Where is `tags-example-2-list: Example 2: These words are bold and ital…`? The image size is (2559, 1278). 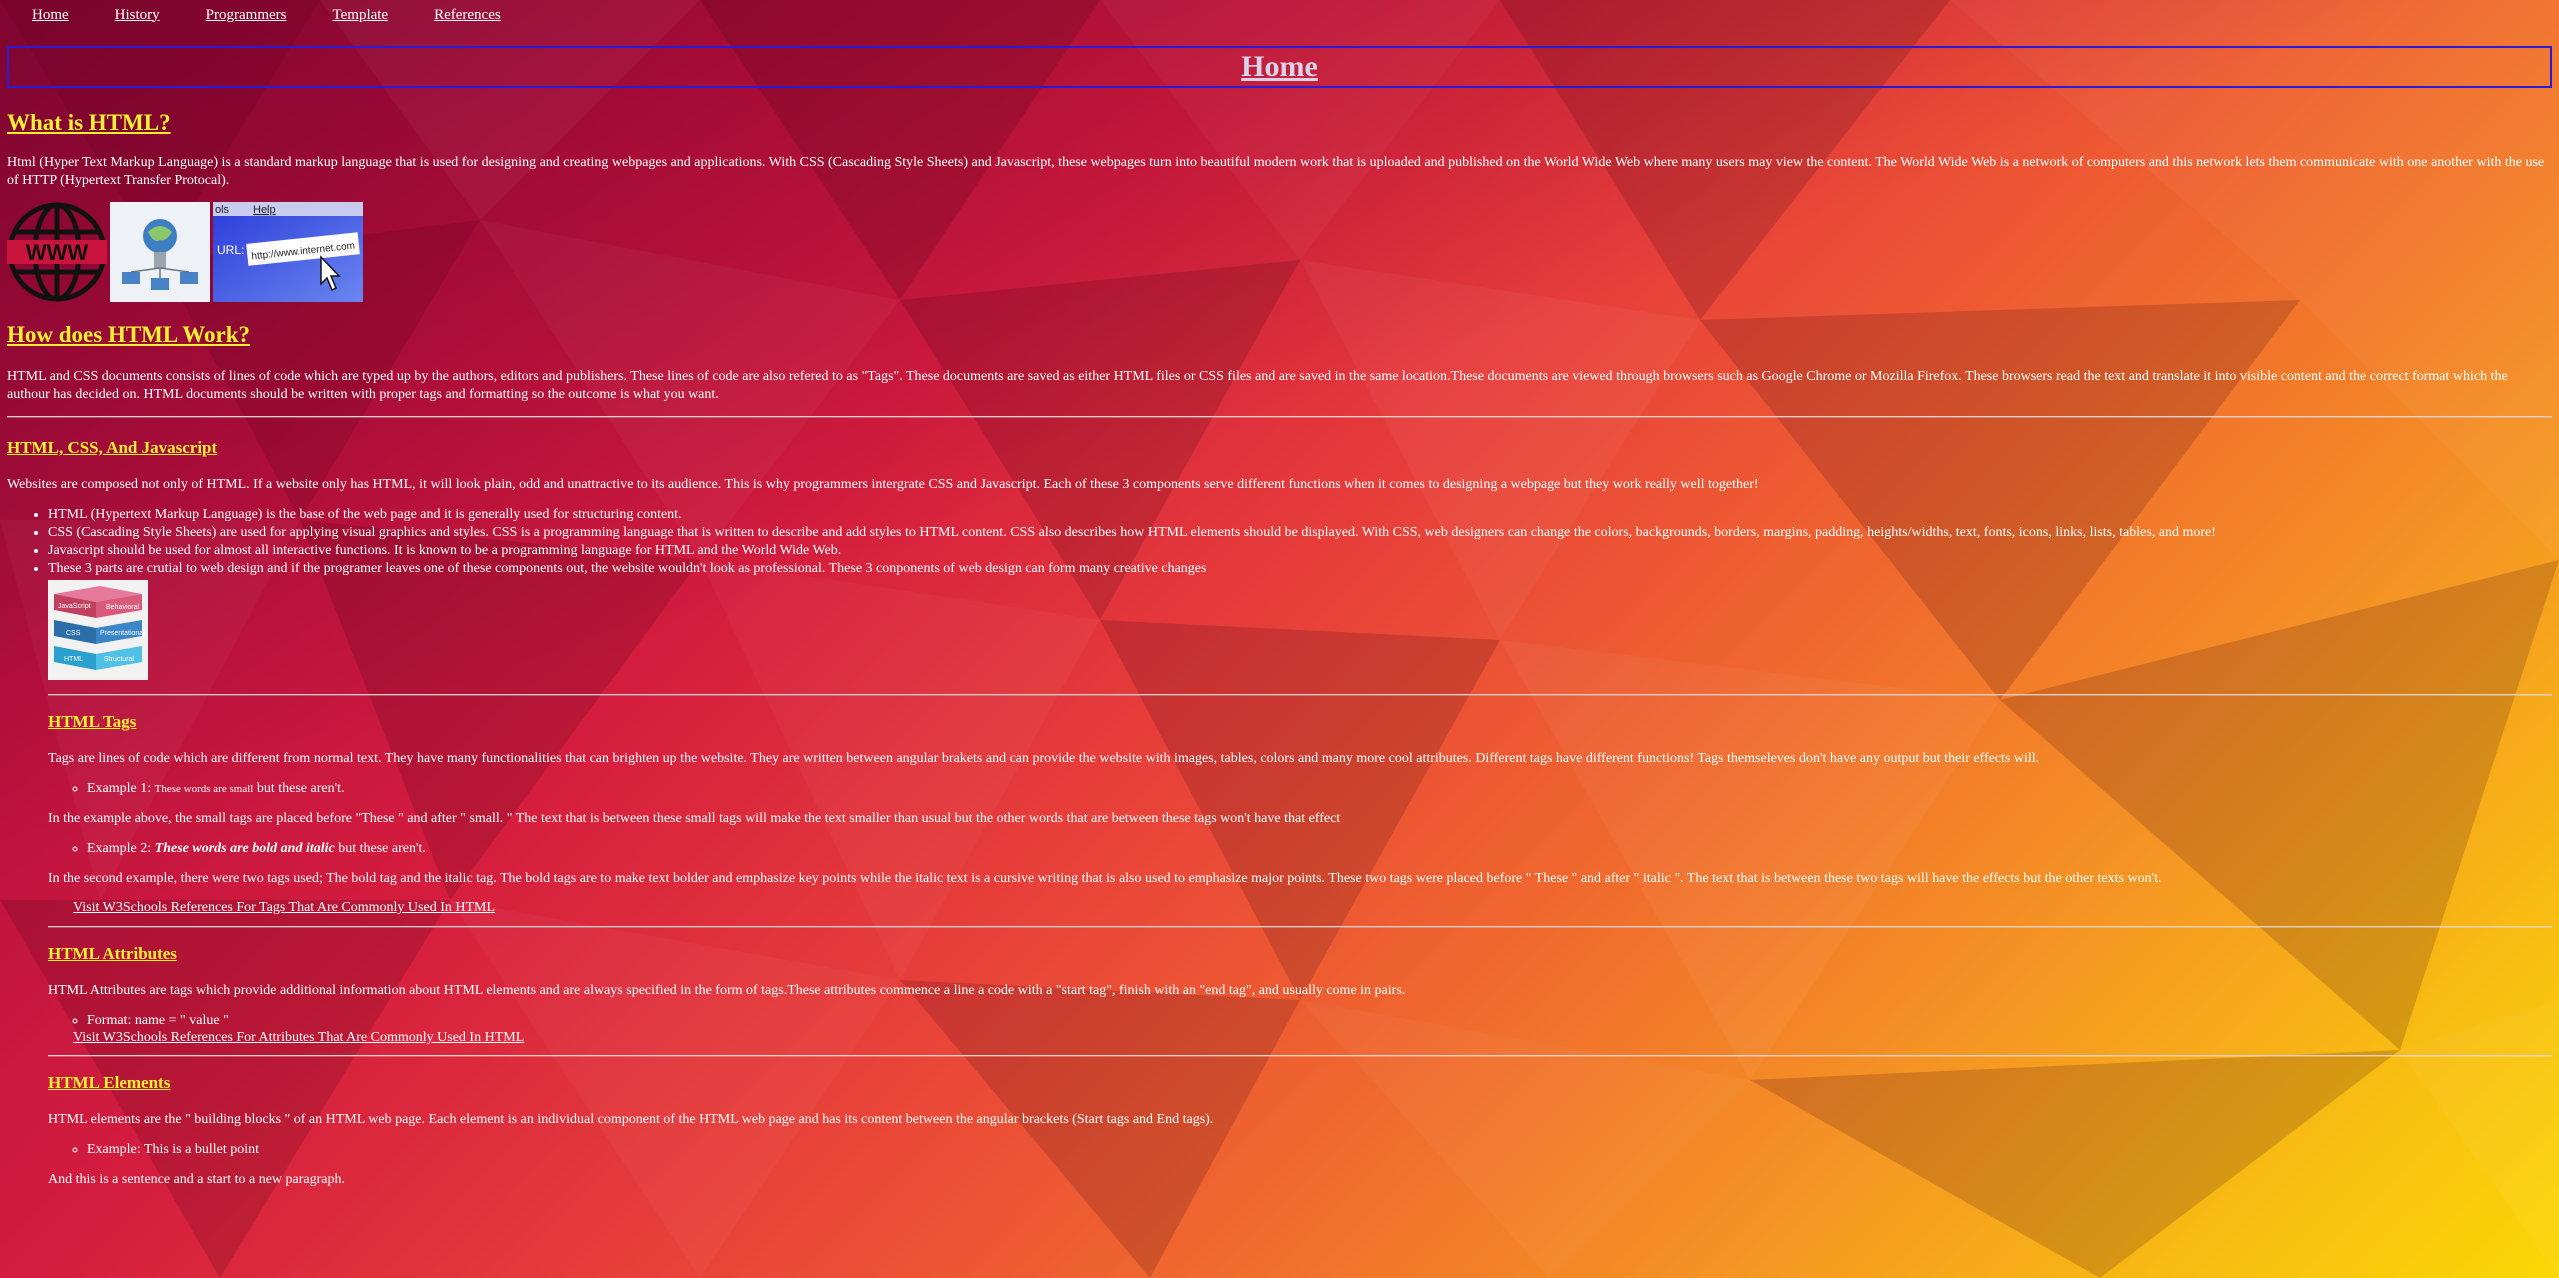
tags-example-2-list: Example 2: These words are bold and ital… is located at coordinates (1300, 849).